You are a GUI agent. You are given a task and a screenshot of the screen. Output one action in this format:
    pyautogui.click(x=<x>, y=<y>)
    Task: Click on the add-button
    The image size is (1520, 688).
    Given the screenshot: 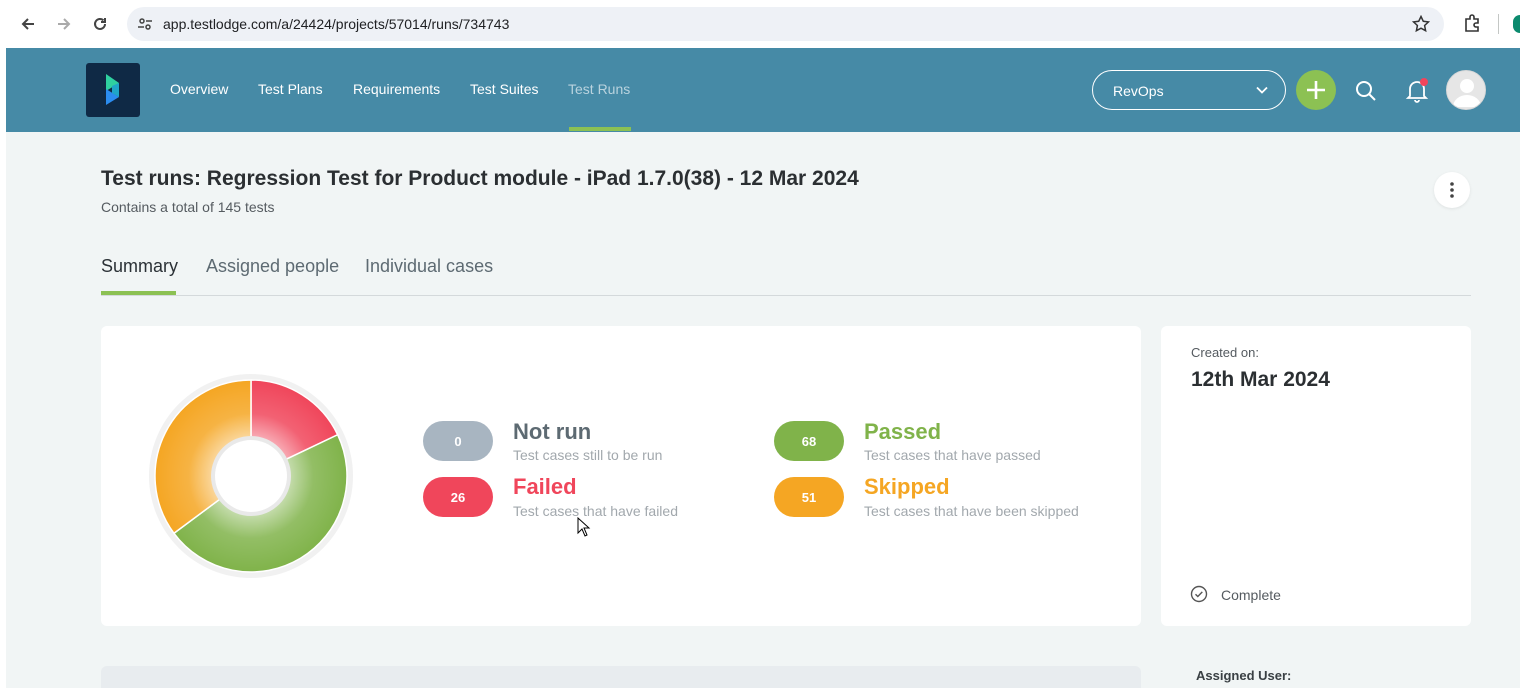 What is the action you would take?
    pyautogui.click(x=1316, y=90)
    